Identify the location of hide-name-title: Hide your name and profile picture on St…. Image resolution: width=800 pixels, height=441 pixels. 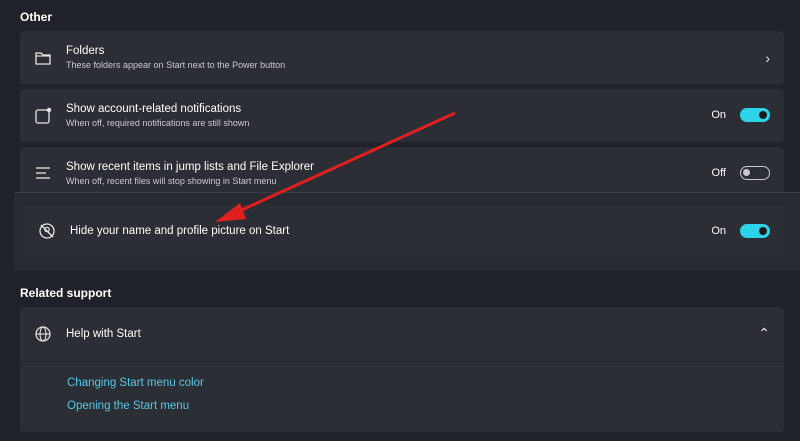
(180, 231).